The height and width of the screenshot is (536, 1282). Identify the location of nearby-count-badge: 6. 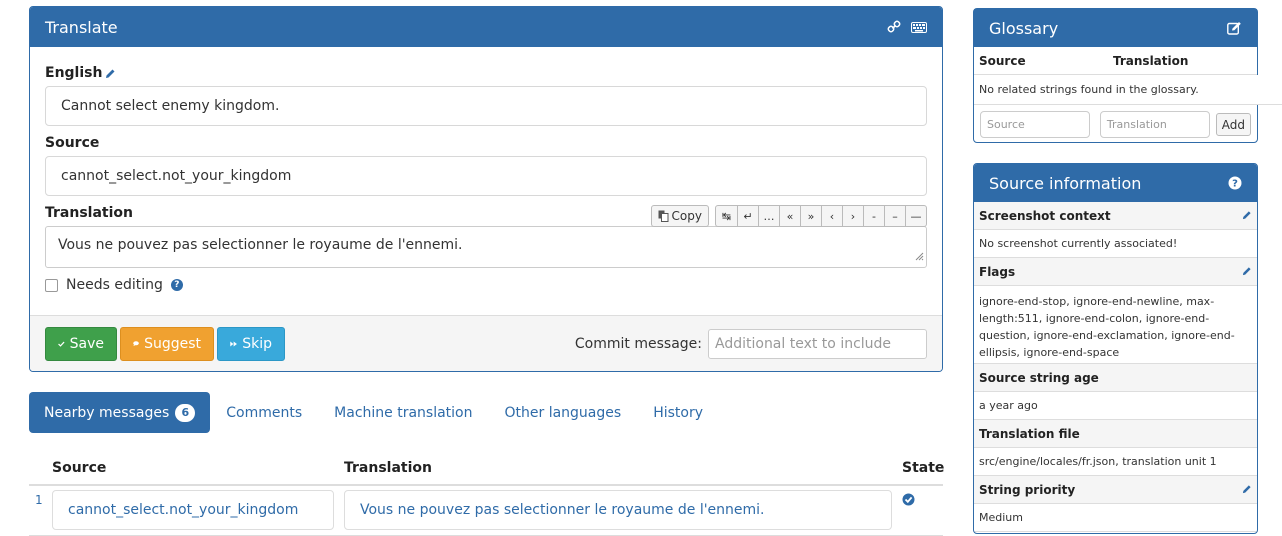
(185, 412).